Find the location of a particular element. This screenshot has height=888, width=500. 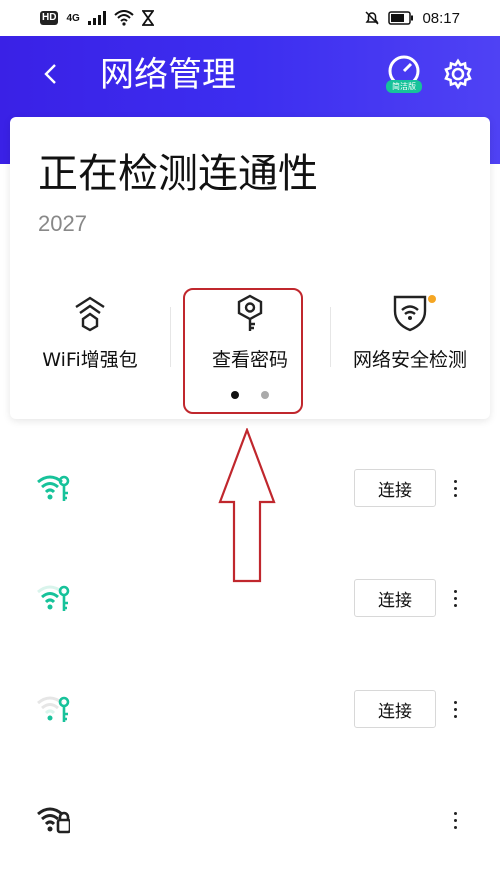

hourglass-icon is located at coordinates (147, 18).